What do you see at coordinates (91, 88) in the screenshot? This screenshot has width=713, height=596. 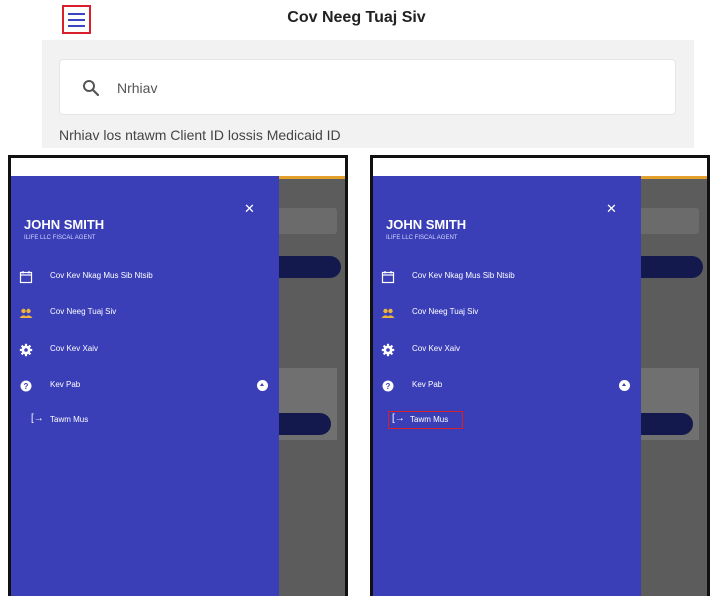 I see `search-icon` at bounding box center [91, 88].